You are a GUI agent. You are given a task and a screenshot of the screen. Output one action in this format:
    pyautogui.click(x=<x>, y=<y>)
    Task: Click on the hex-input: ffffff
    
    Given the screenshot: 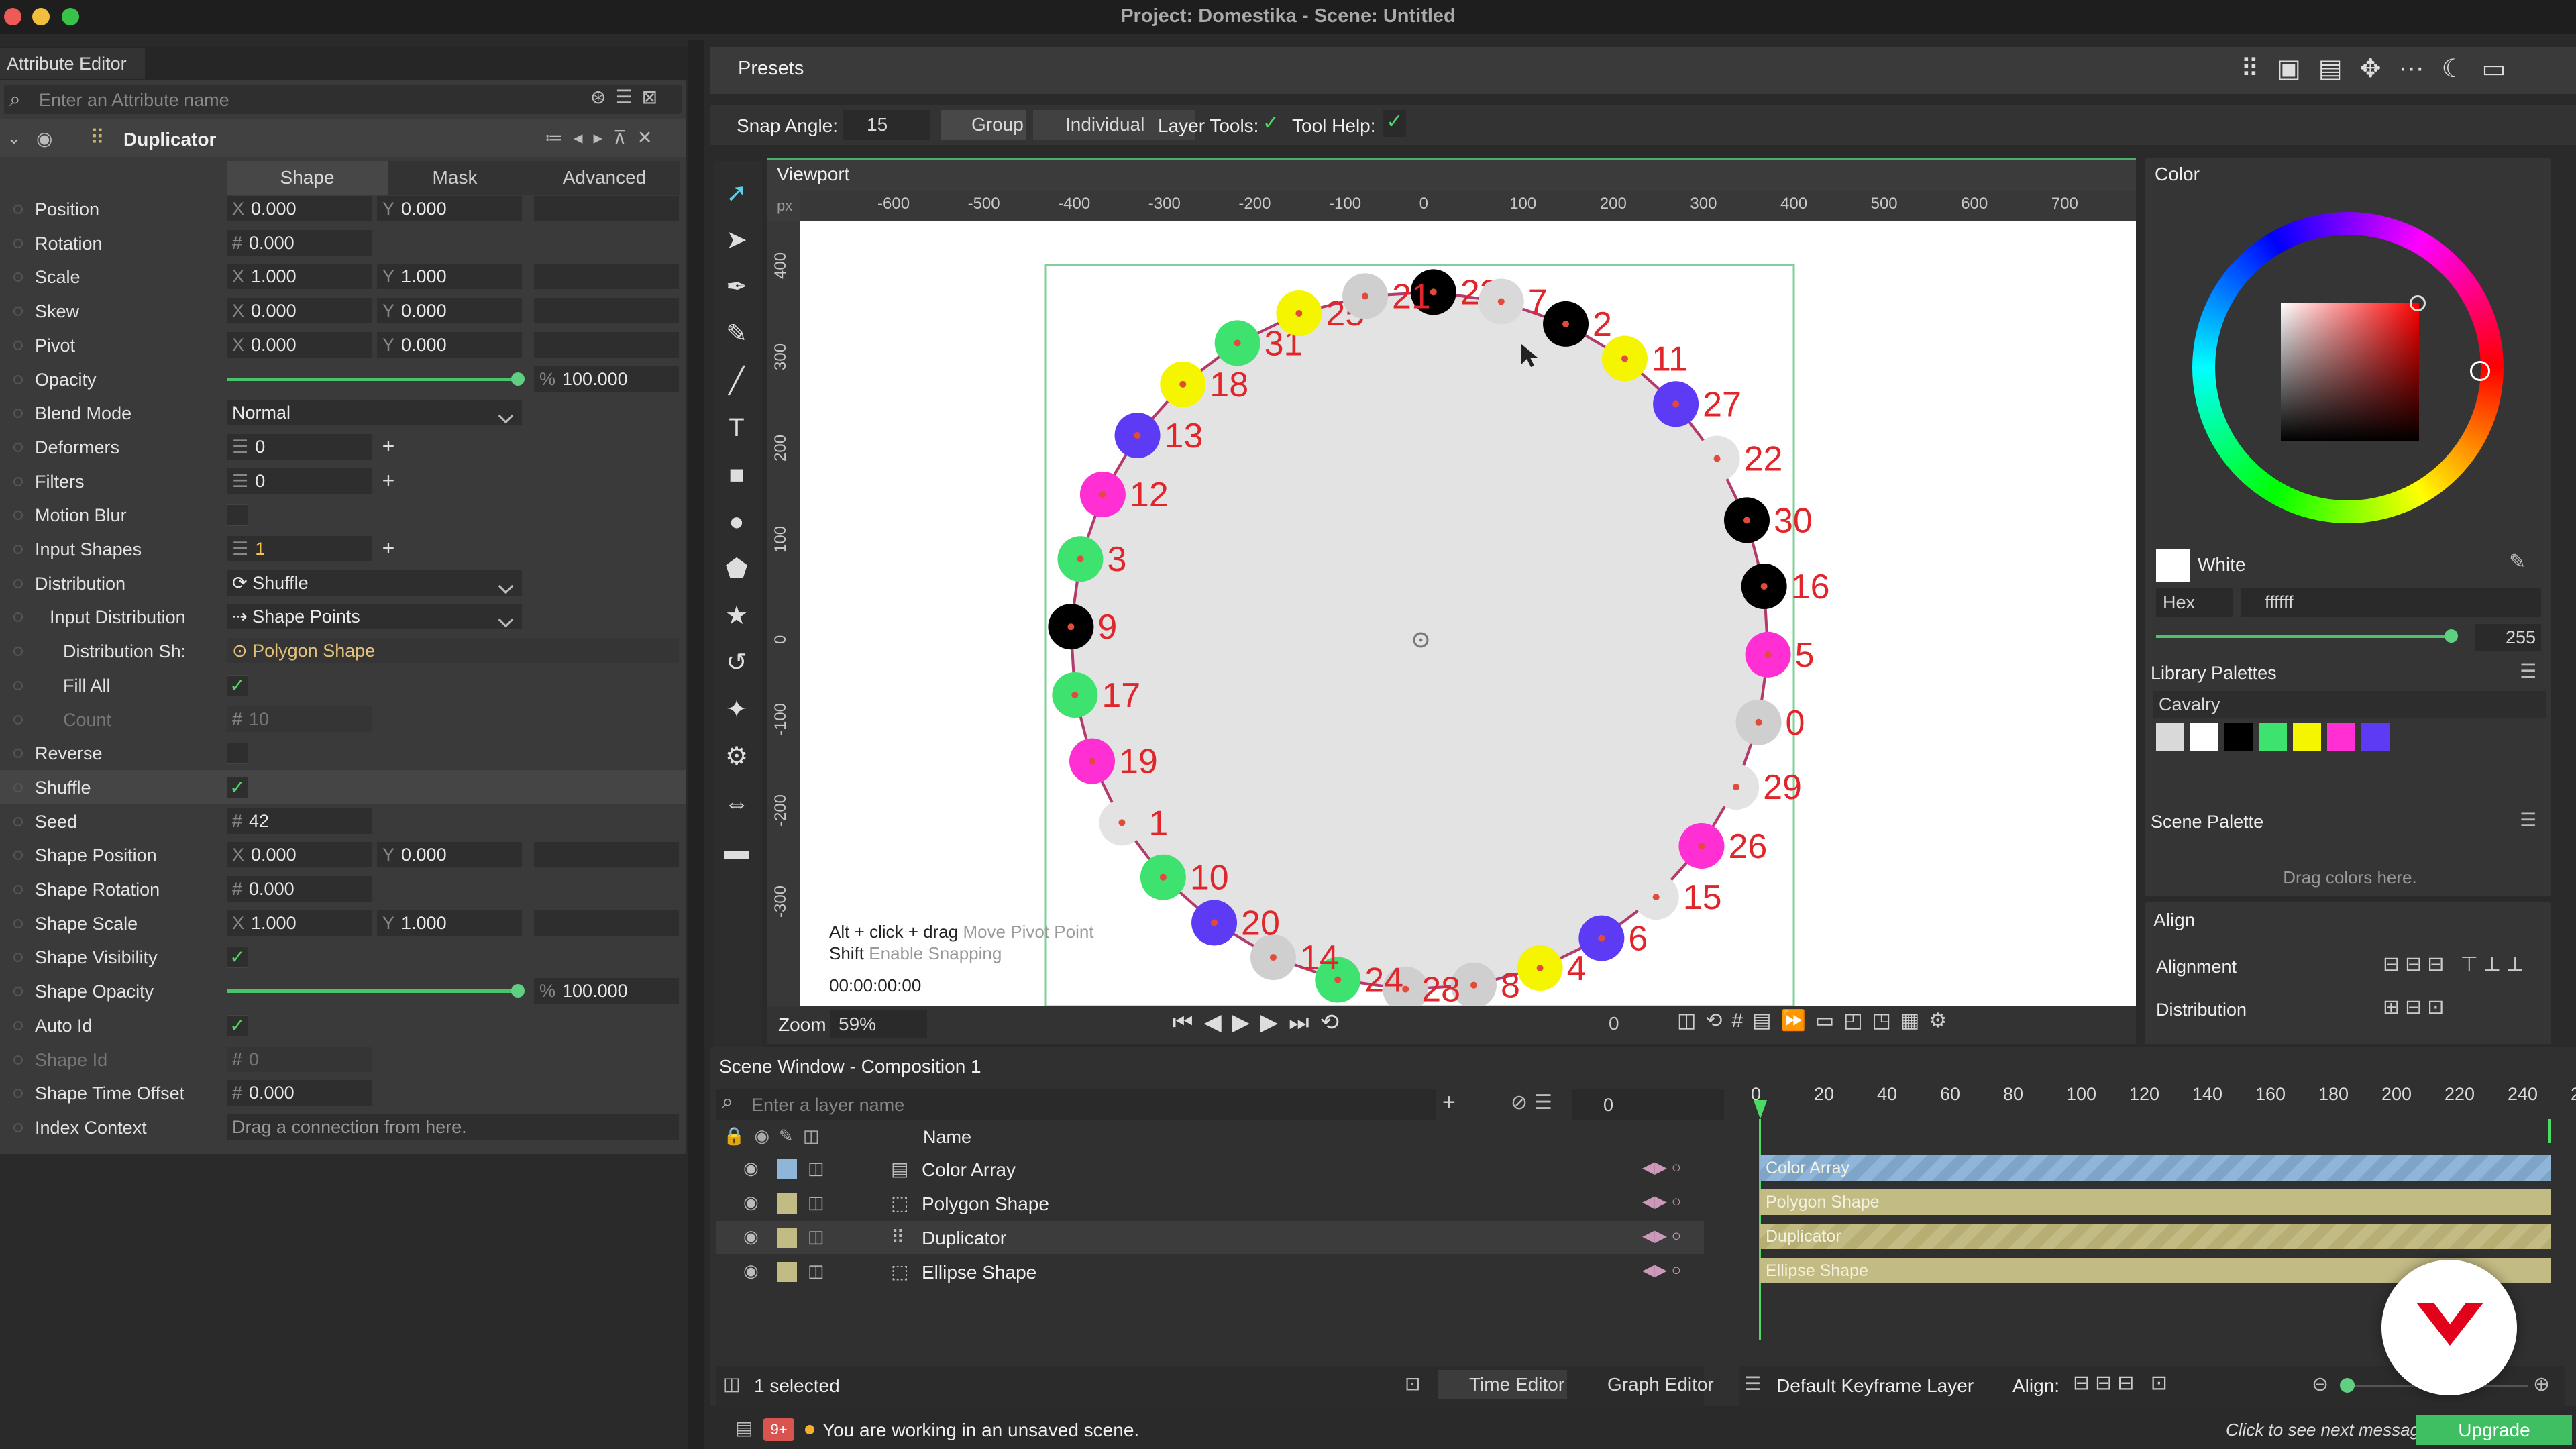 What is the action you would take?
    pyautogui.click(x=2391, y=602)
    